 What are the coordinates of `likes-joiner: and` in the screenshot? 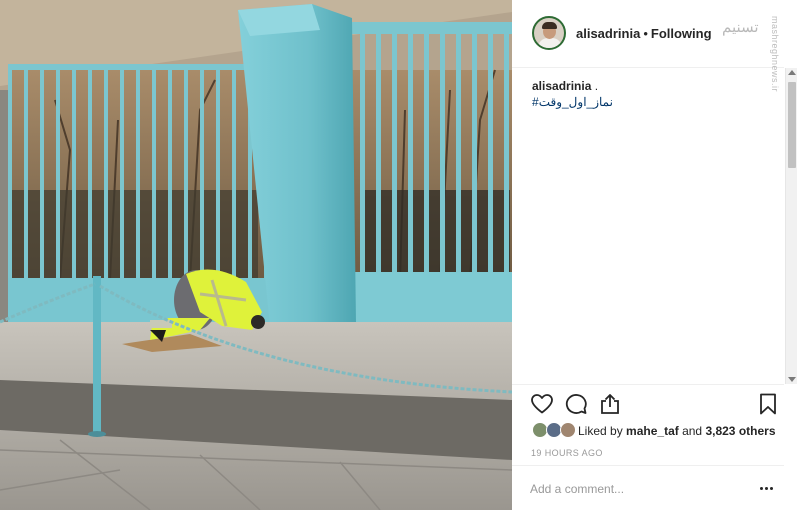 It's located at (692, 431).